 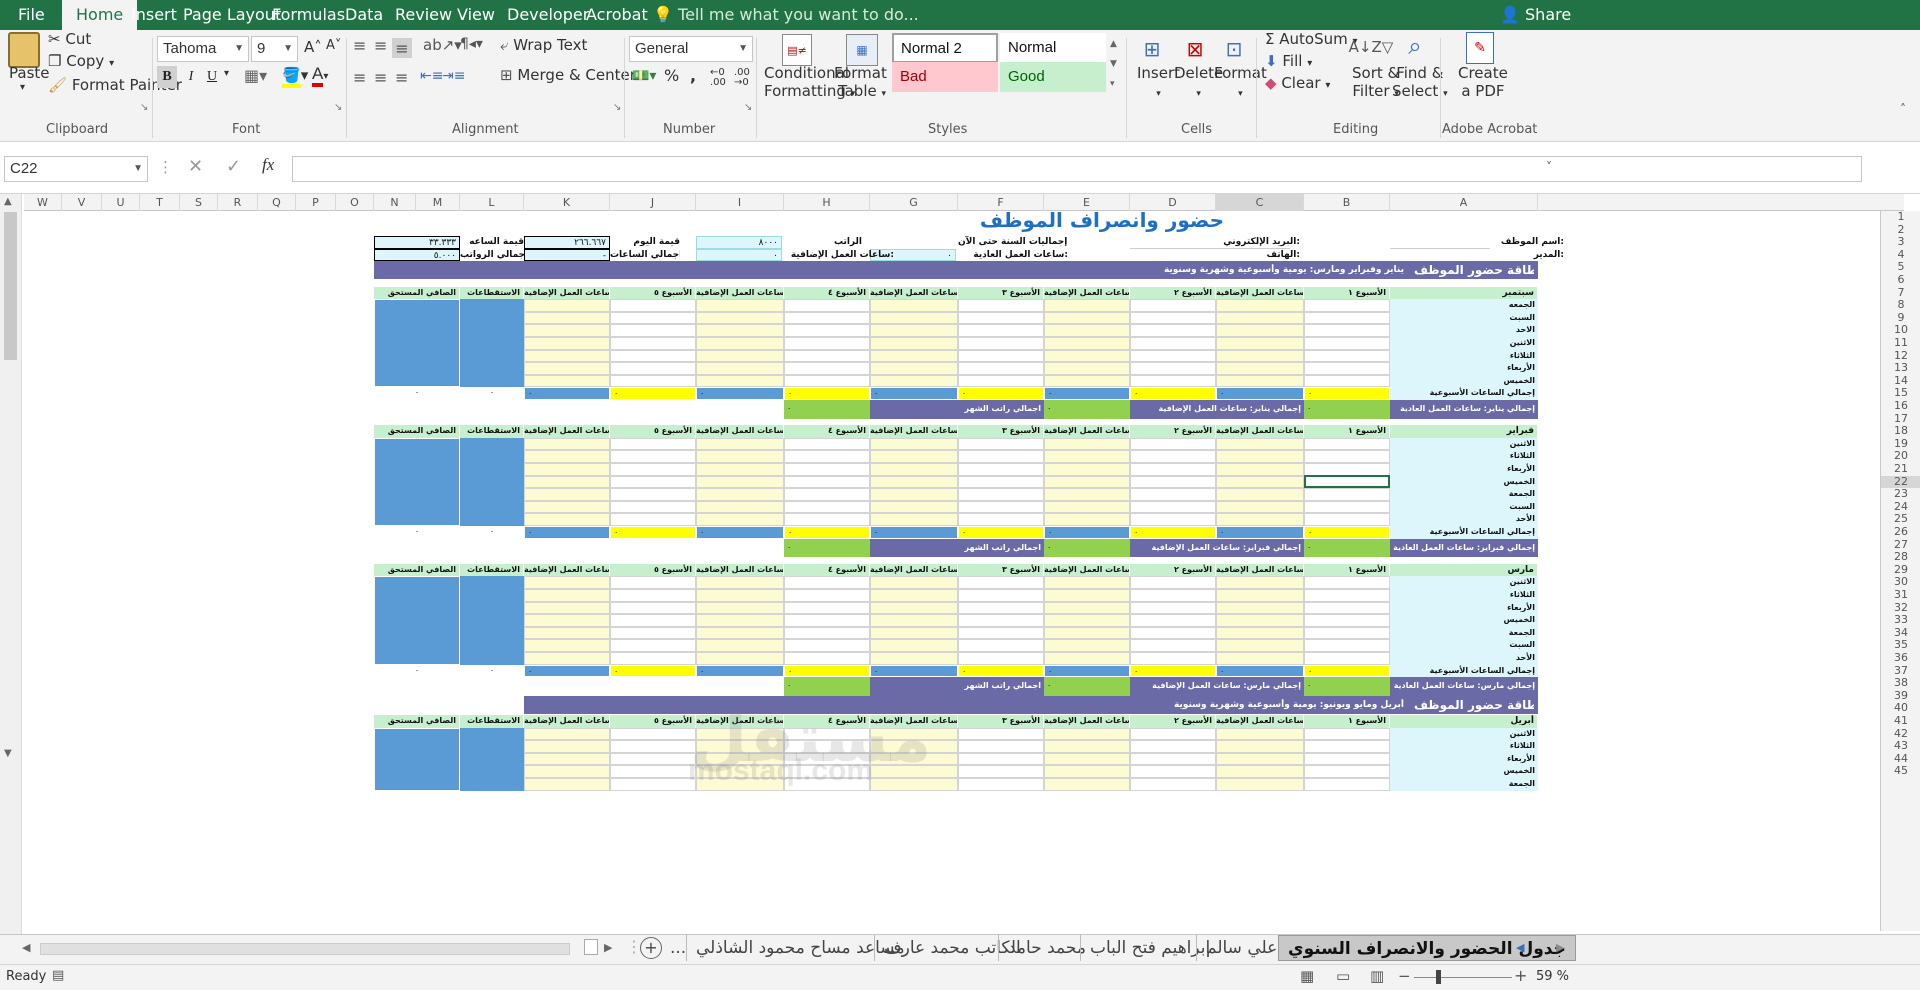 What do you see at coordinates (827, 202) in the screenshot?
I see `column-header-h: H` at bounding box center [827, 202].